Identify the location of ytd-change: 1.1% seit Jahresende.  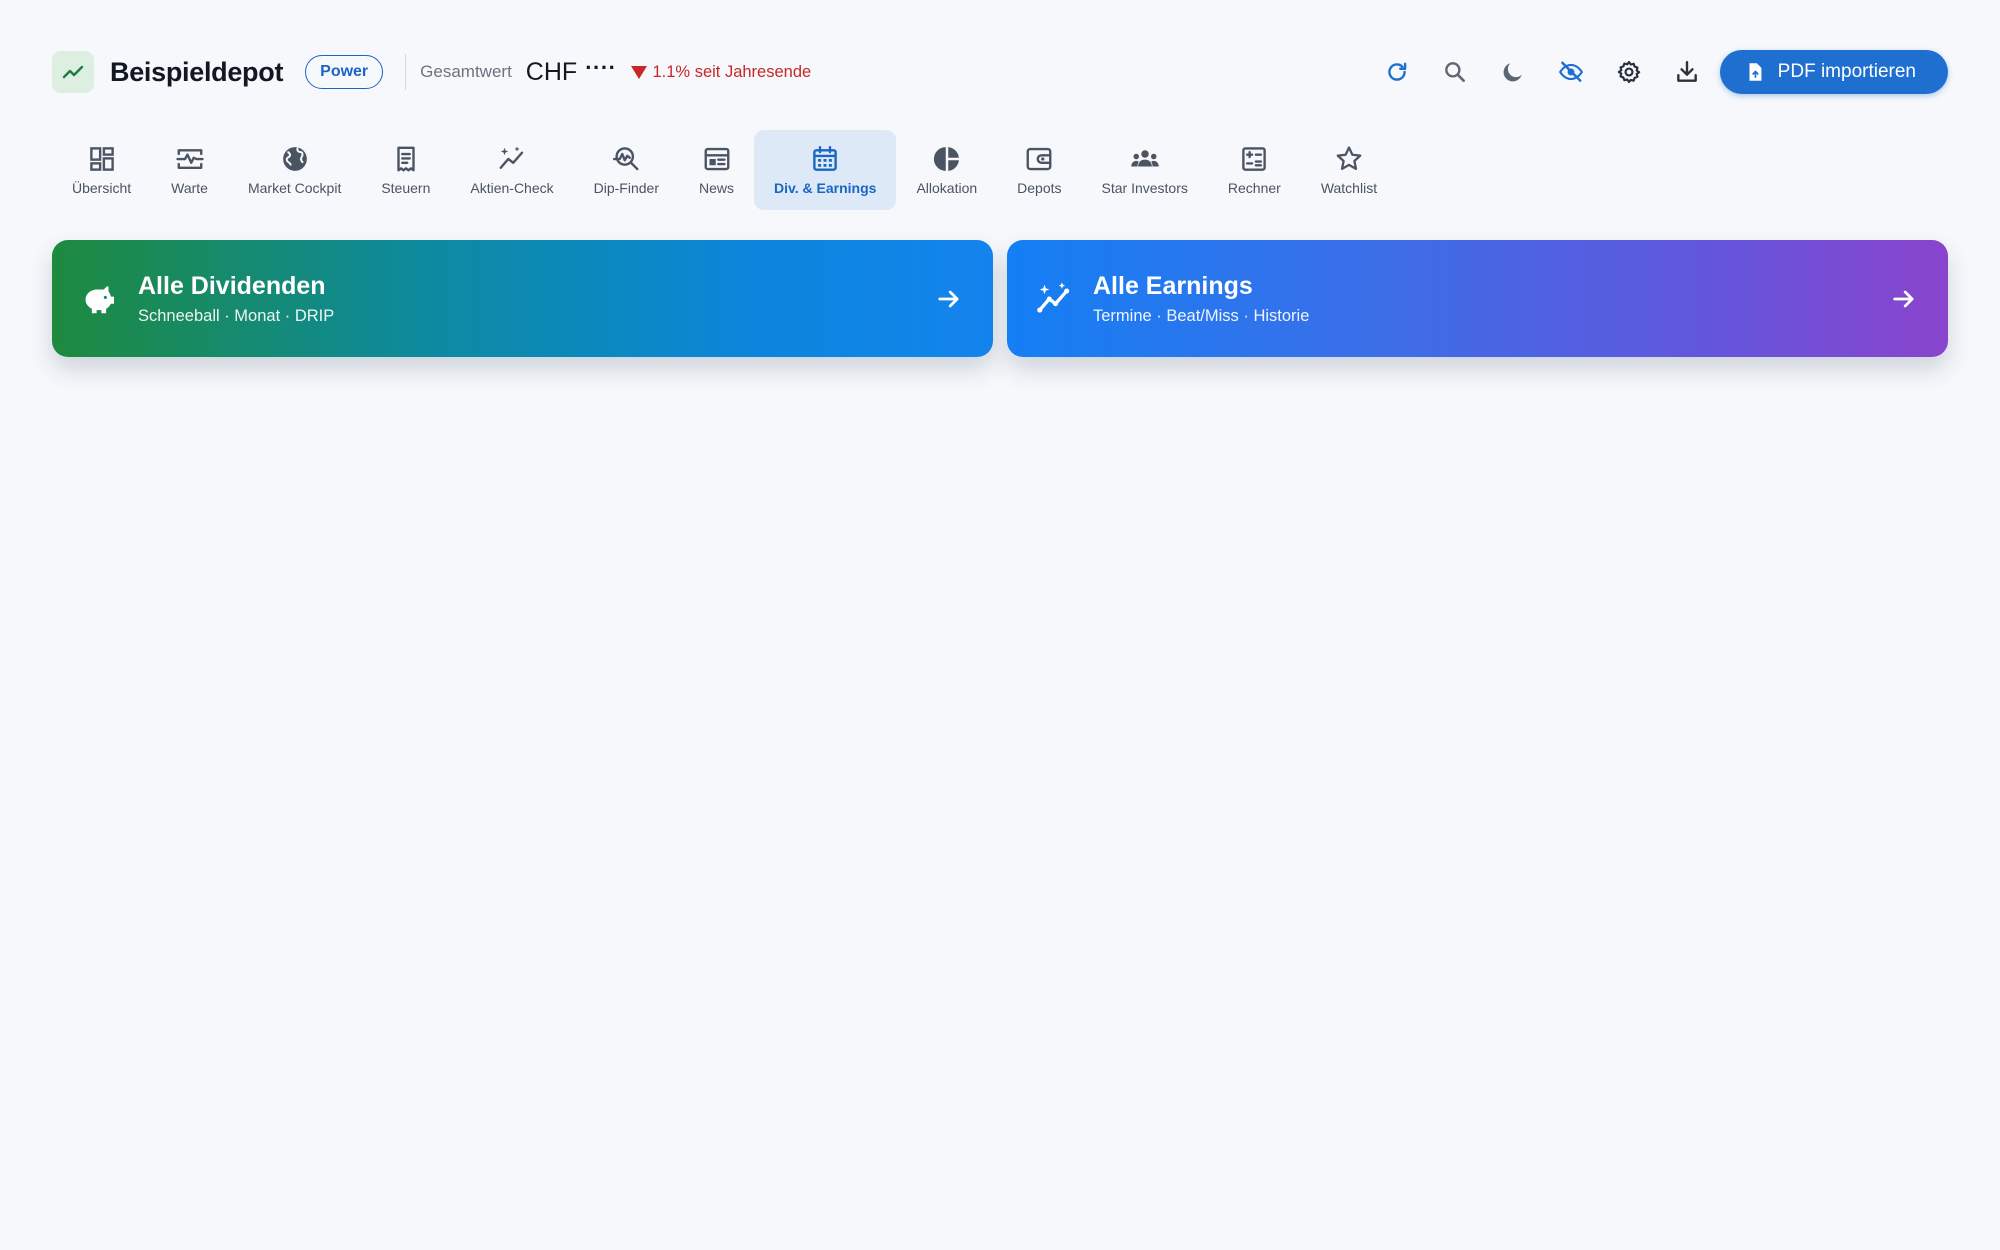
(721, 72).